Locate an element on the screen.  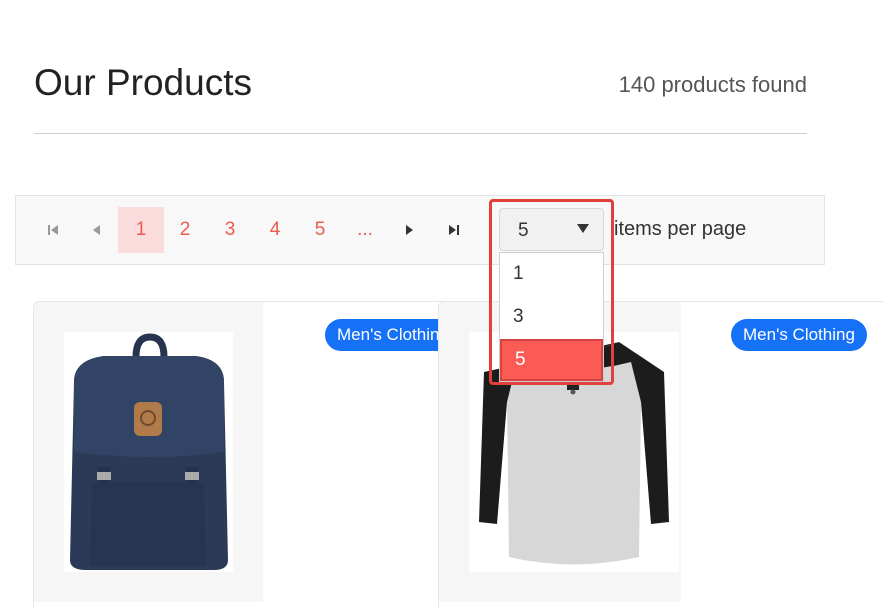
first-page-icon is located at coordinates (53, 230).